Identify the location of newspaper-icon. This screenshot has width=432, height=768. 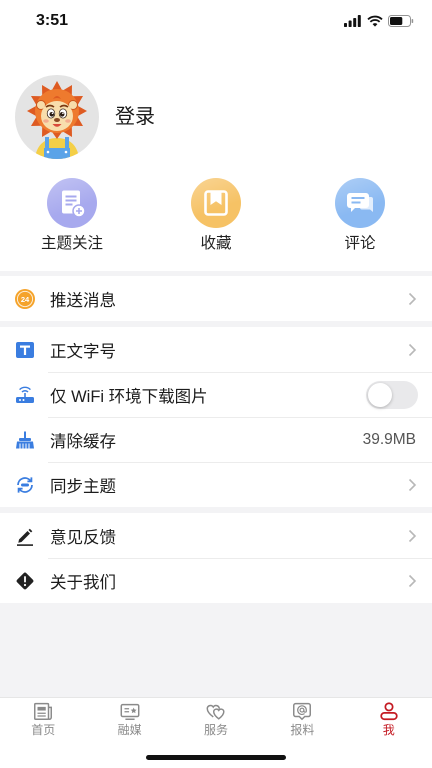
(43, 711).